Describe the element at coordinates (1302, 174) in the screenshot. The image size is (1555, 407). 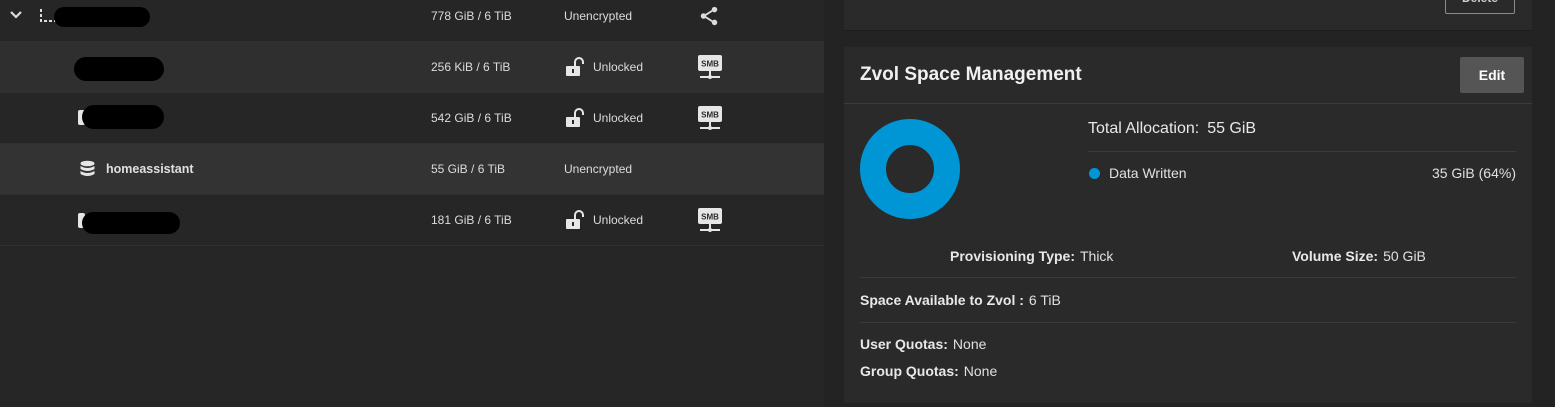
I see `legend-item: Data Written 35 GiB (64%)` at that location.